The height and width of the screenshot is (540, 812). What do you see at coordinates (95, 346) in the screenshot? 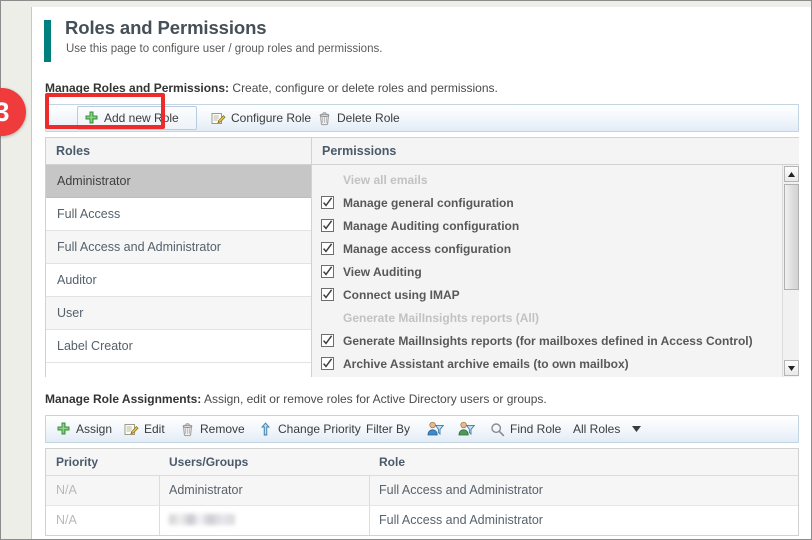
I see `role-label: Label Creator` at bounding box center [95, 346].